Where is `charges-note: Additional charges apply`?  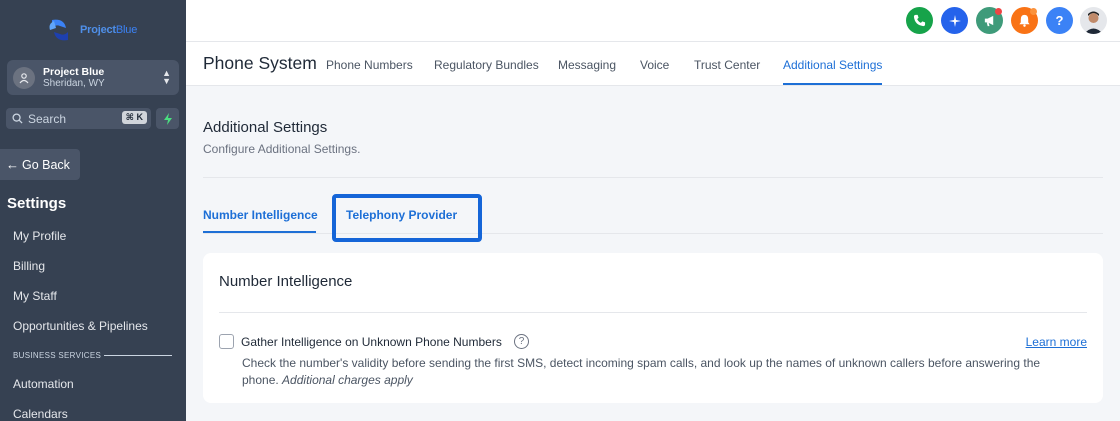 charges-note: Additional charges apply is located at coordinates (347, 380).